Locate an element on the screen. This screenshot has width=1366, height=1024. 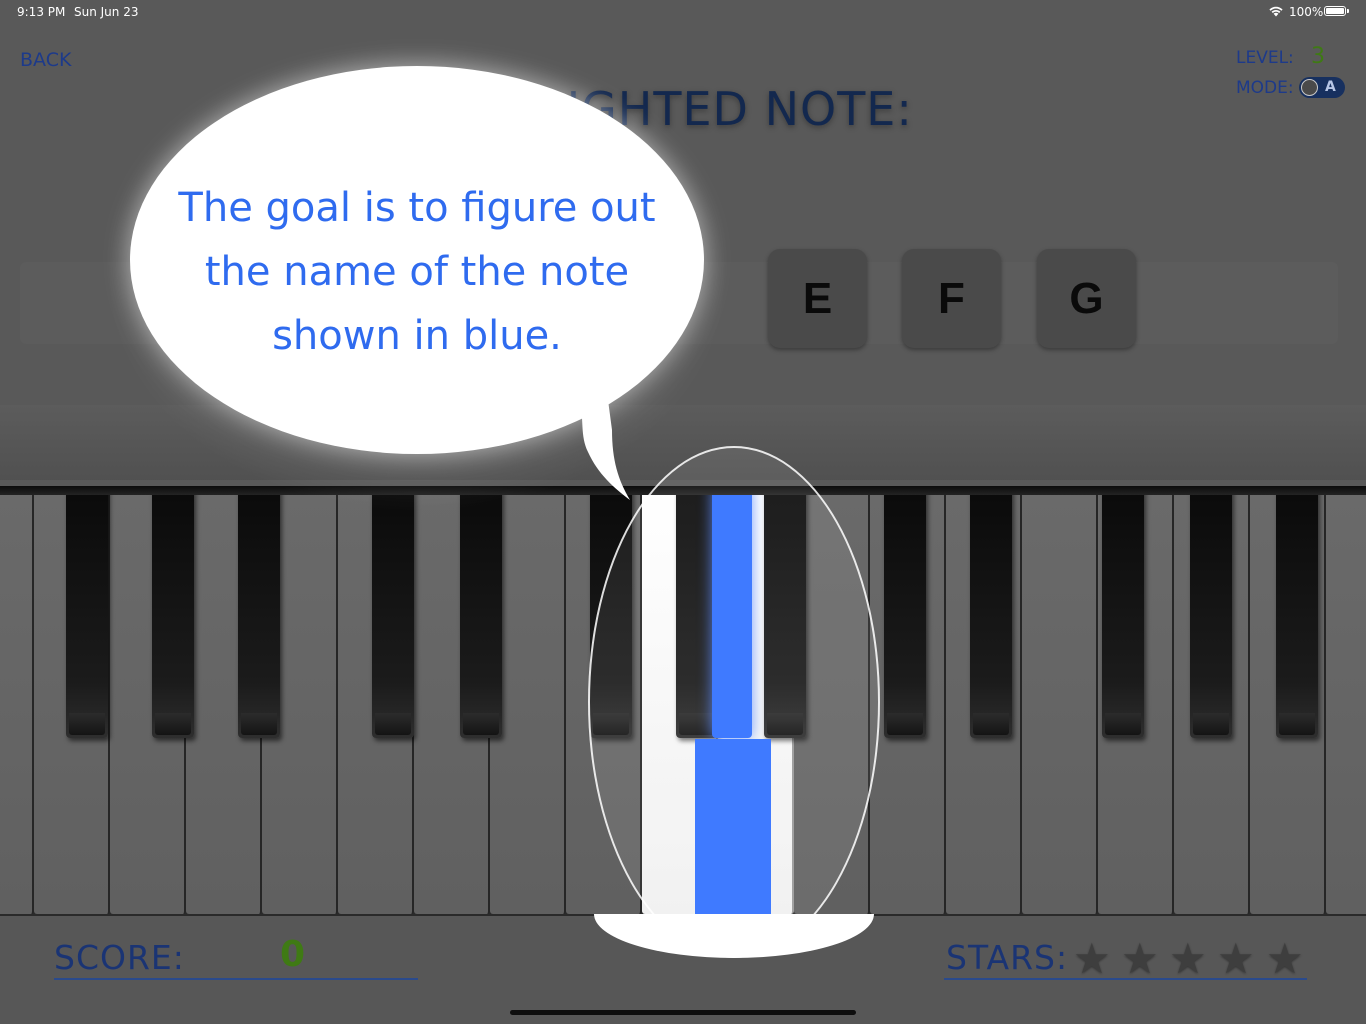
note-button-g: G is located at coordinates (1086, 298).